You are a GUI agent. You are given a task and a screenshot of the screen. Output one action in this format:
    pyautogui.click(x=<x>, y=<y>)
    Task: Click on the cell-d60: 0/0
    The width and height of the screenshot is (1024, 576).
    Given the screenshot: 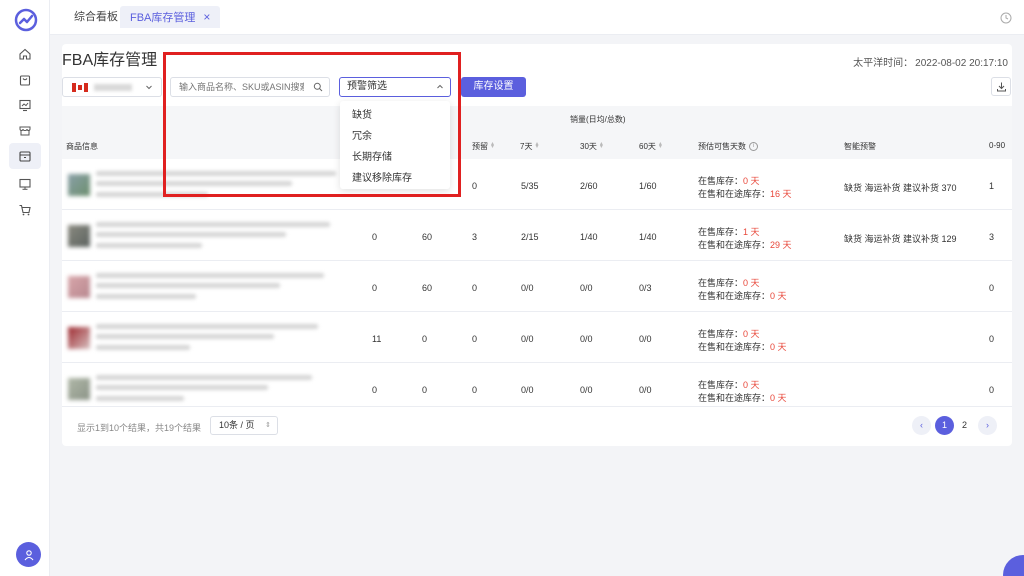 What is the action you would take?
    pyautogui.click(x=645, y=339)
    